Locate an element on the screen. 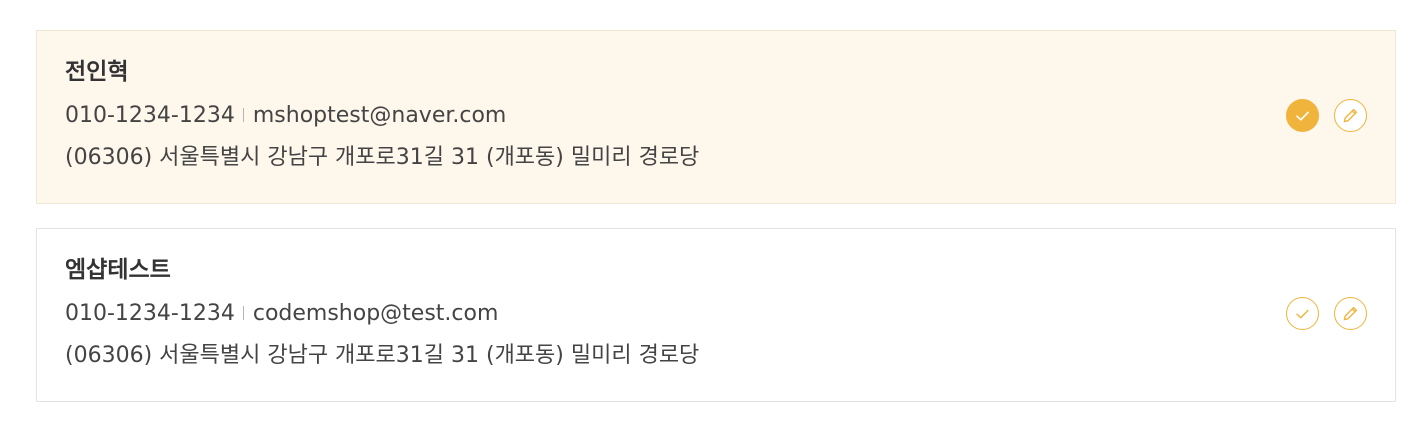 The width and height of the screenshot is (1418, 434). recipient-name: 전인혁 is located at coordinates (97, 72).